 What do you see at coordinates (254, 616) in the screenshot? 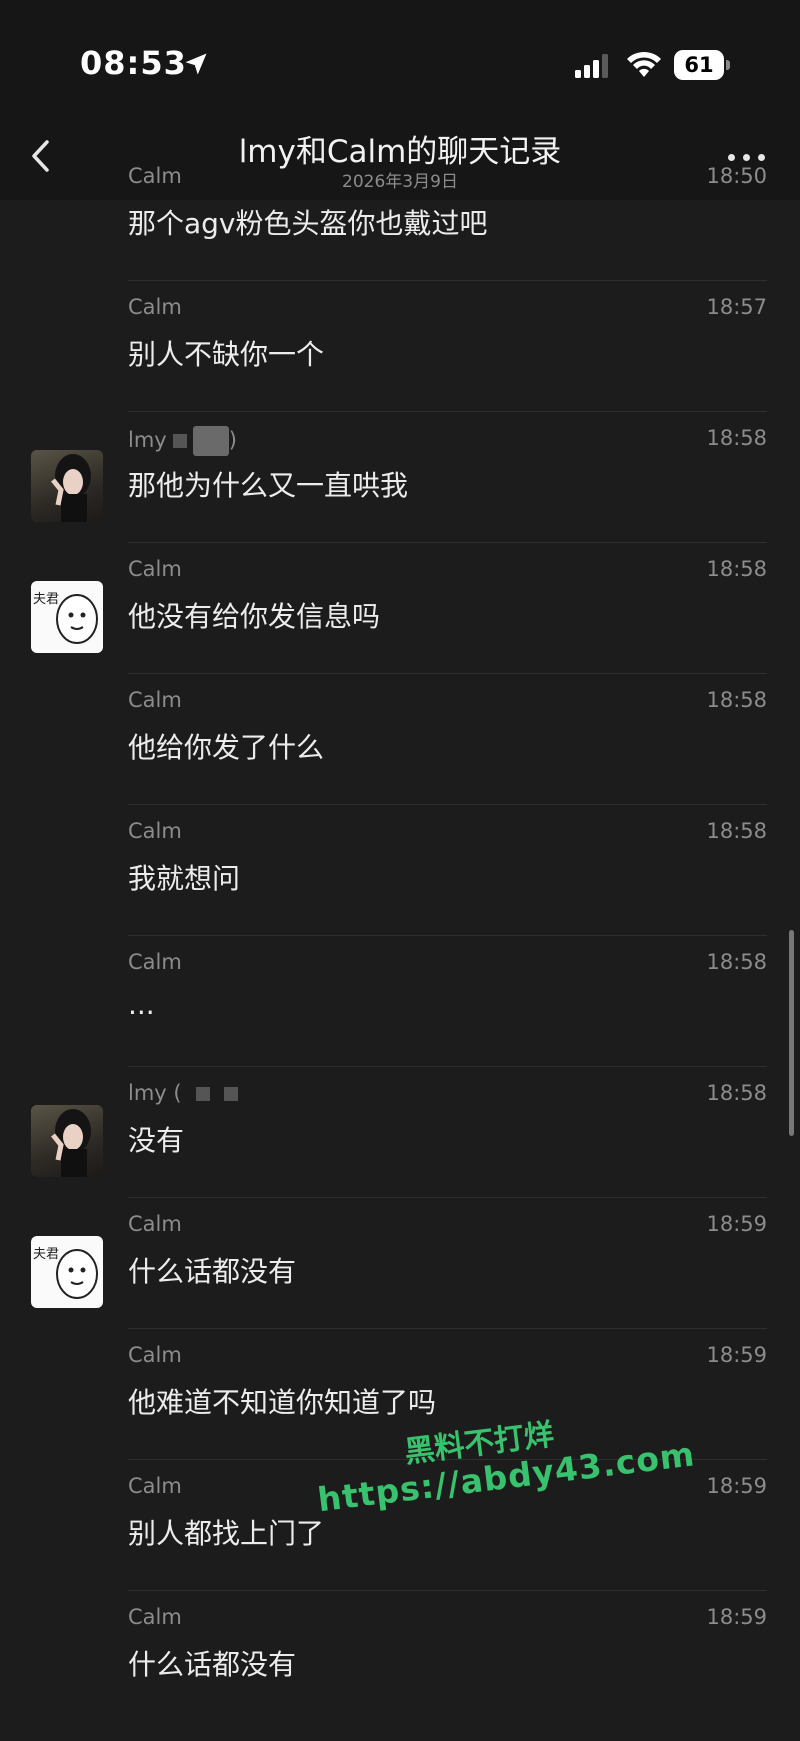
I see `message-text: 他没有给你发信息吗` at bounding box center [254, 616].